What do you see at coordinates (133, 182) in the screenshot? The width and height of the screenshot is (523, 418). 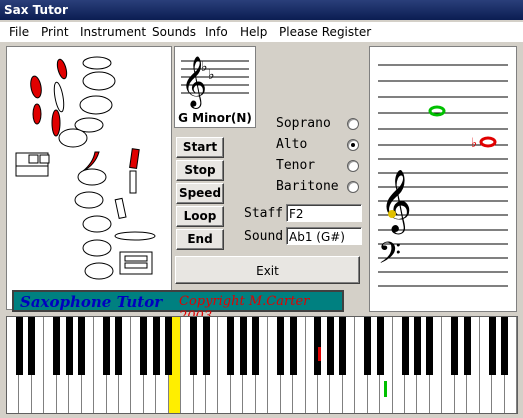 I see `side-key-white` at bounding box center [133, 182].